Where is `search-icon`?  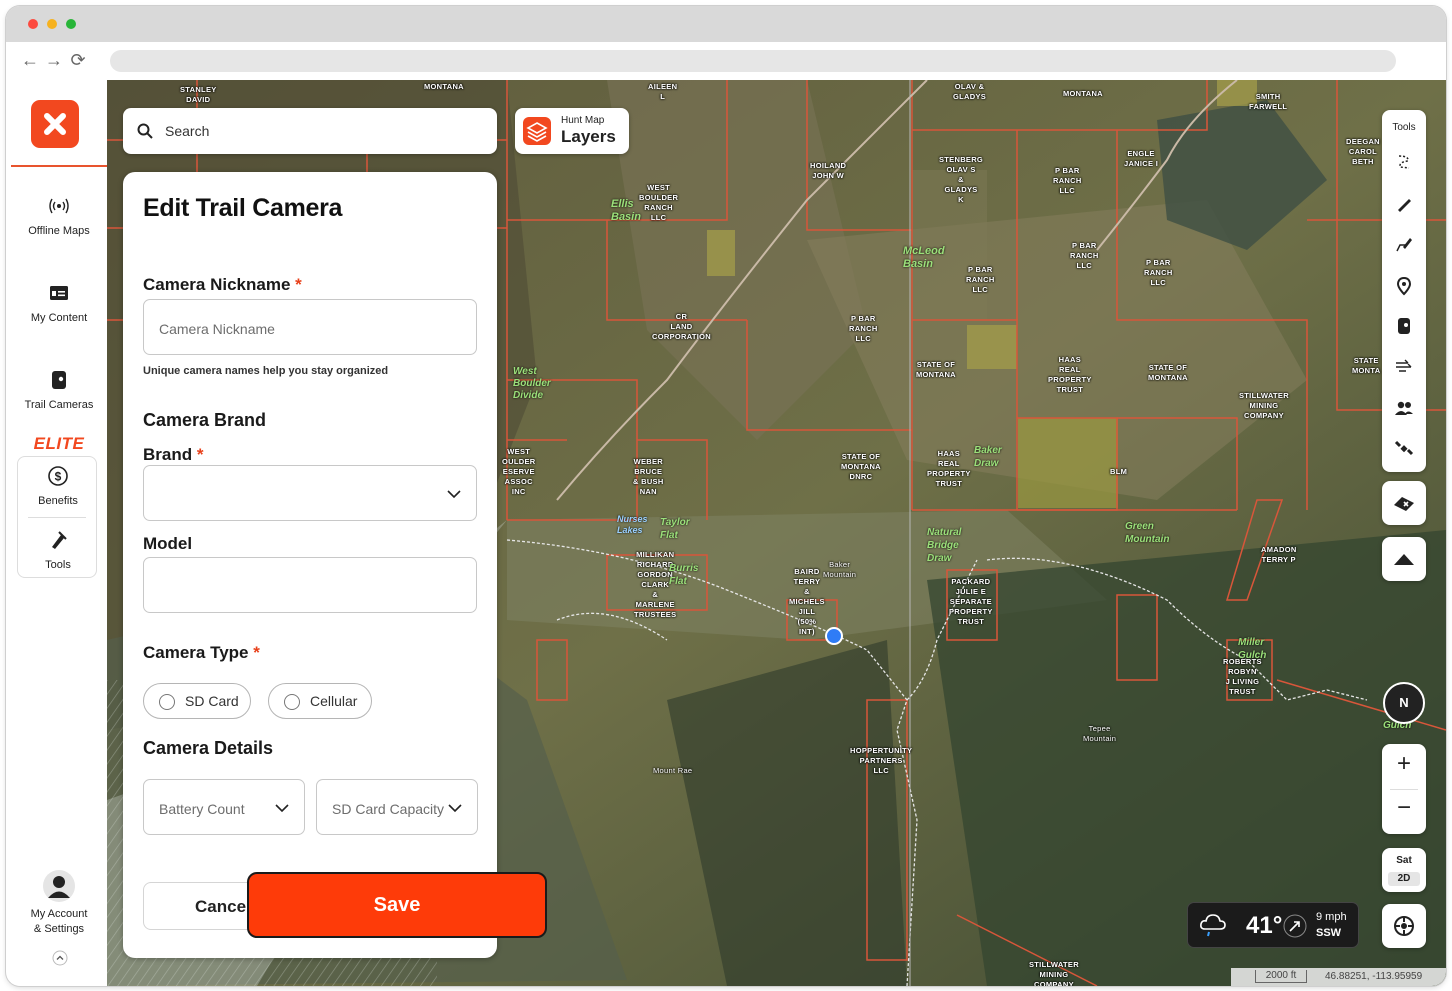 search-icon is located at coordinates (145, 131).